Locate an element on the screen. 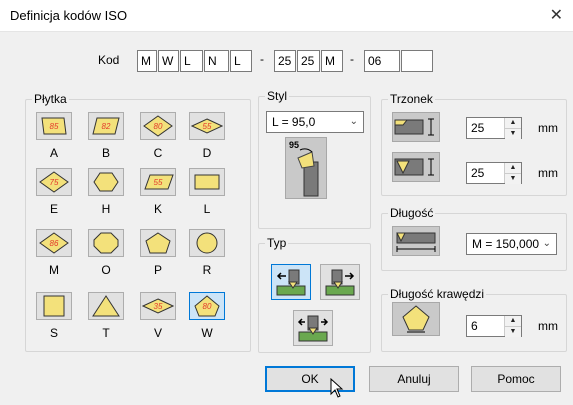 The image size is (573, 405). code-cell-5: L is located at coordinates (241, 61).